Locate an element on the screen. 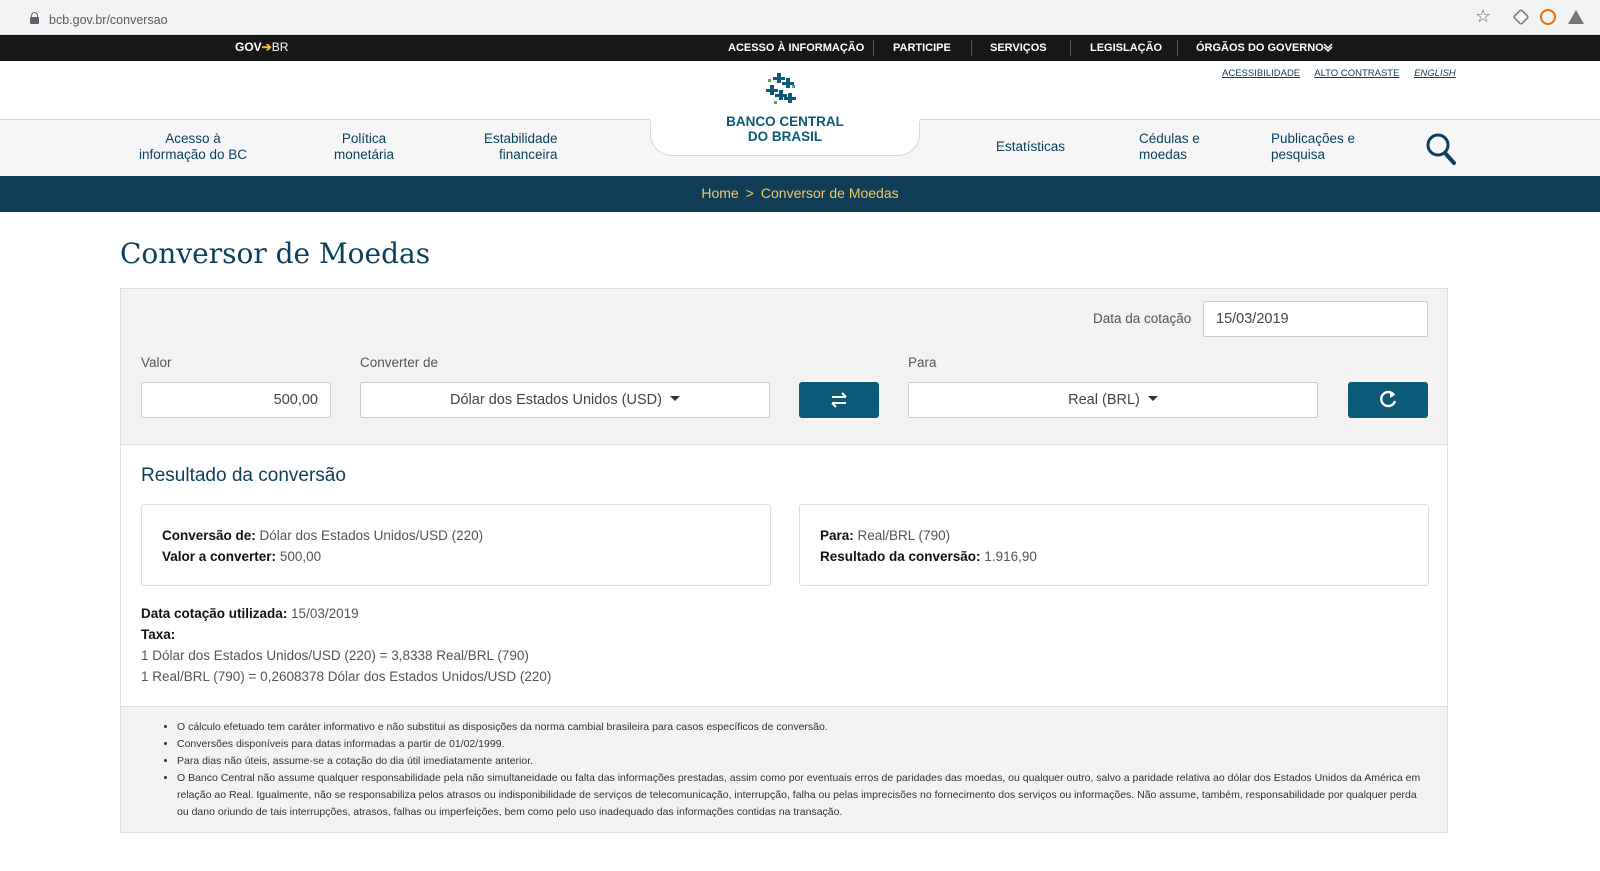 This screenshot has width=1600, height=871. para-line: Para: Real/BRL (790) is located at coordinates (1114, 535).